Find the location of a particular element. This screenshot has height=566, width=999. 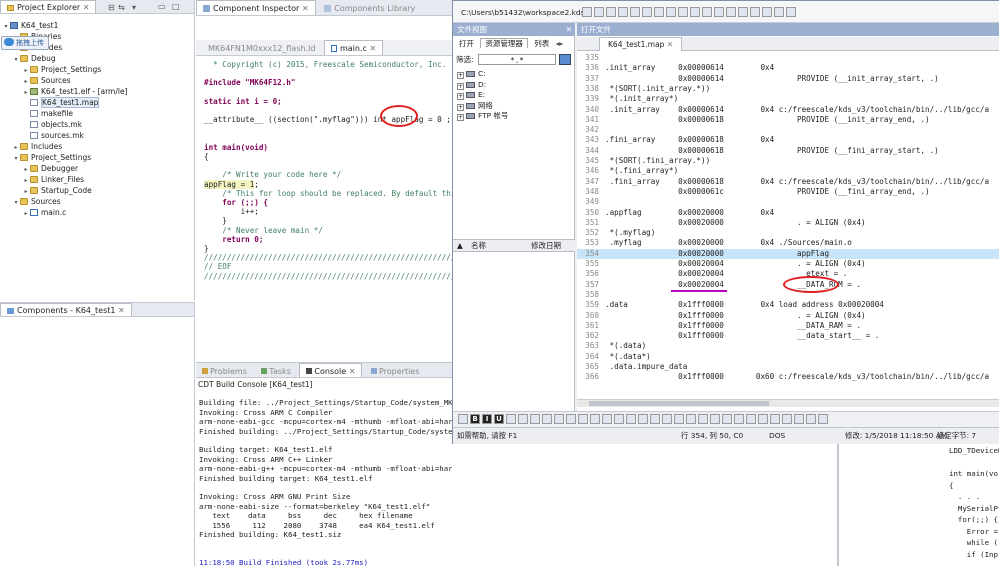

paste-icon is located at coordinates (659, 12).